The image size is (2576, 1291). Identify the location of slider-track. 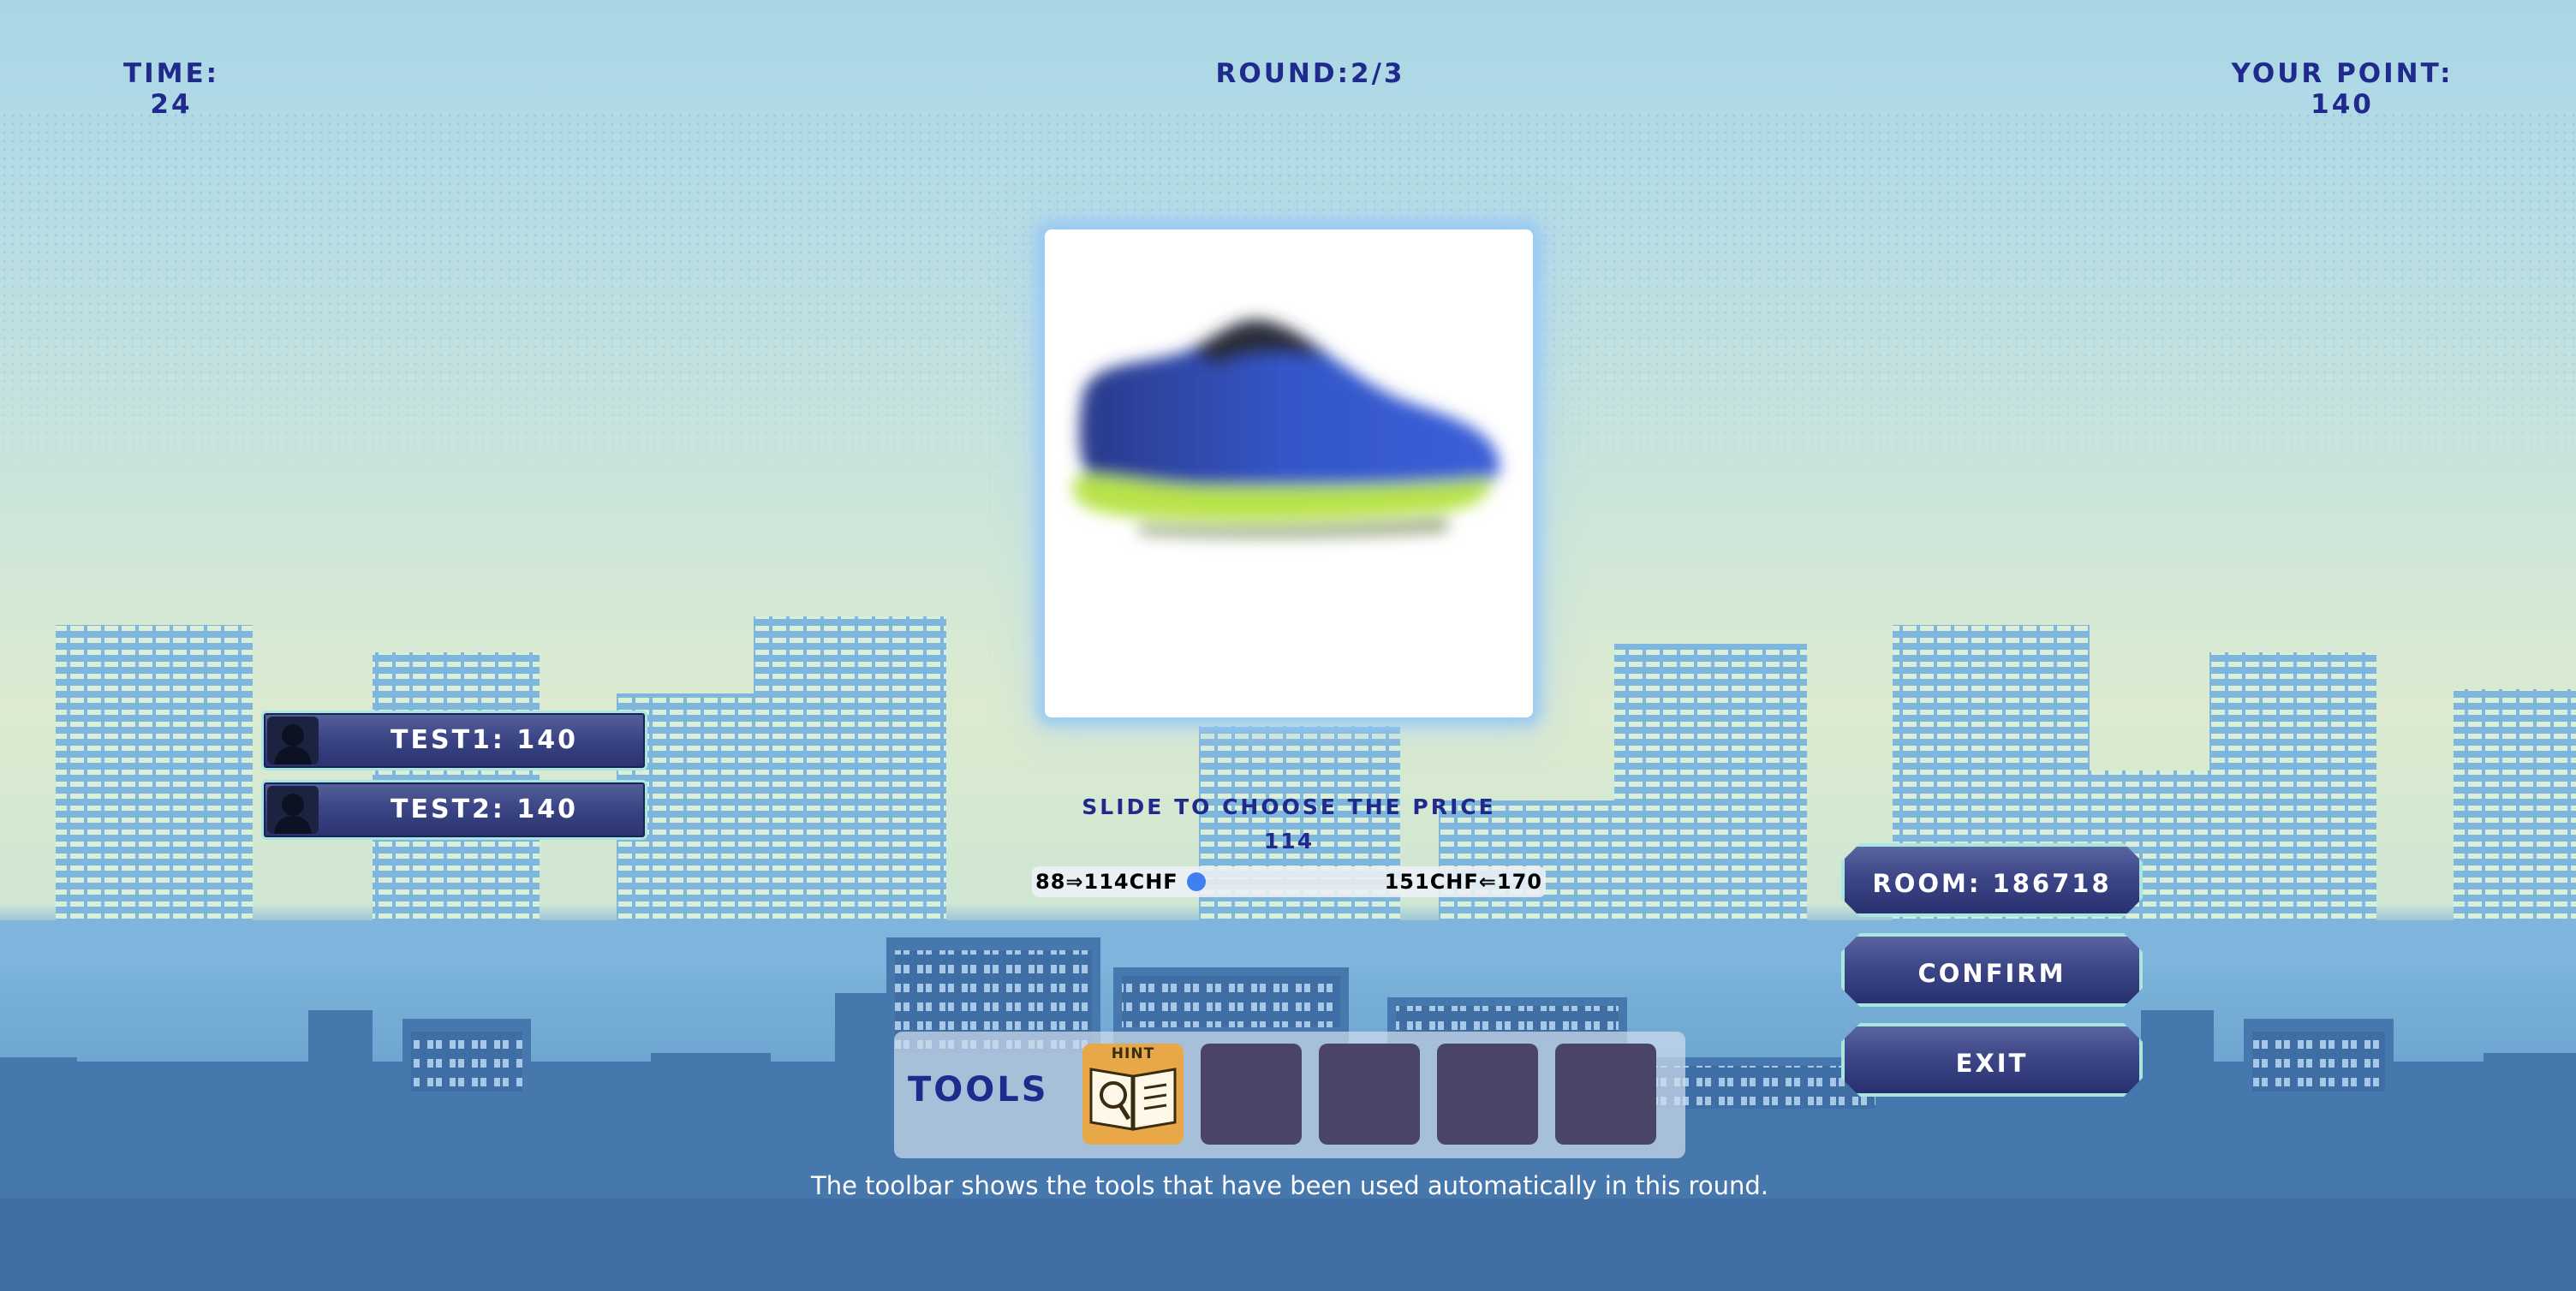
(1289, 882).